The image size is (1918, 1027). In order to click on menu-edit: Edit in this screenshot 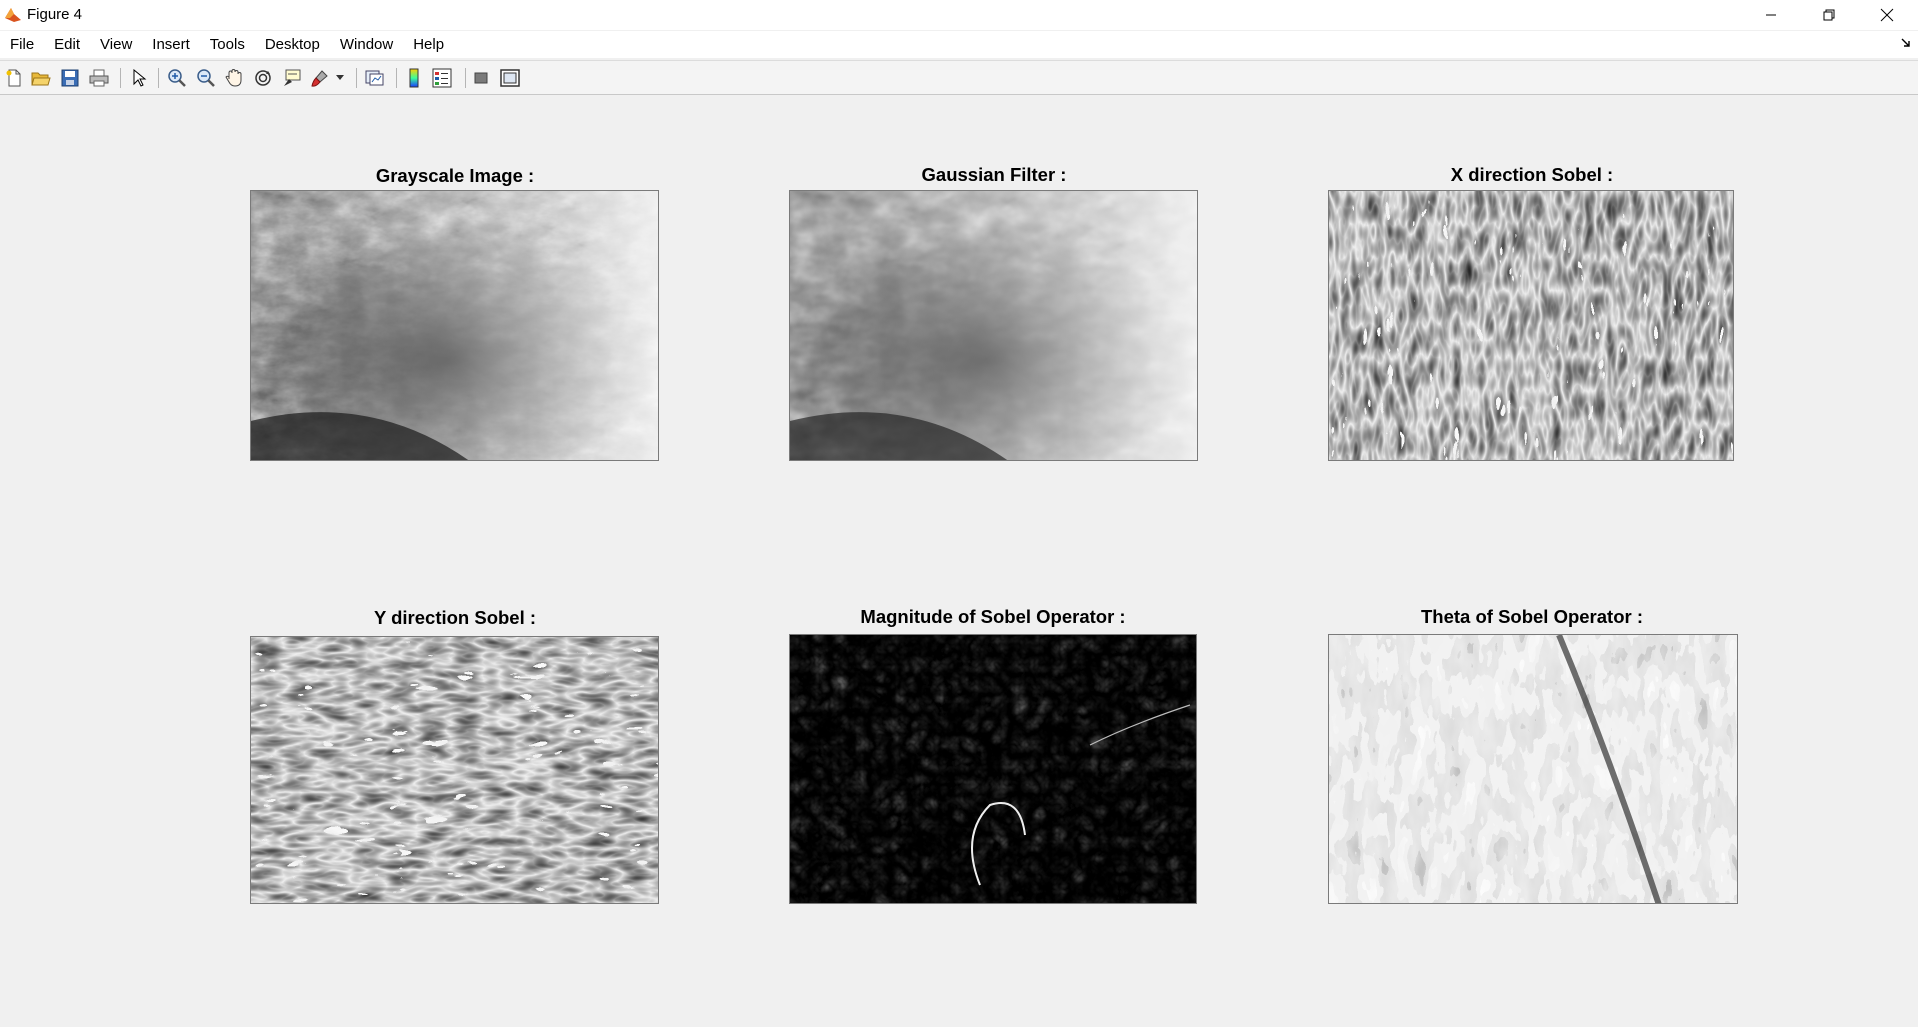, I will do `click(67, 44)`.